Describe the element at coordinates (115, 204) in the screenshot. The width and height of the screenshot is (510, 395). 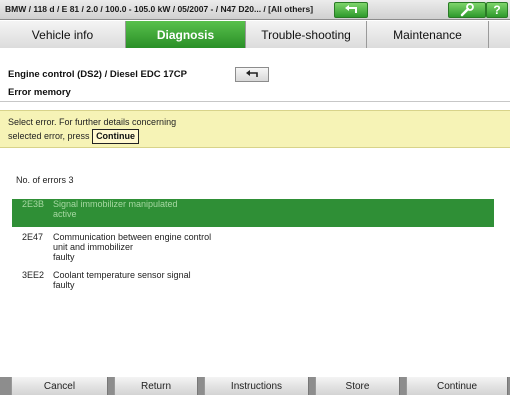
I see `error-desc-line: Signal immobilizer manipulated` at that location.